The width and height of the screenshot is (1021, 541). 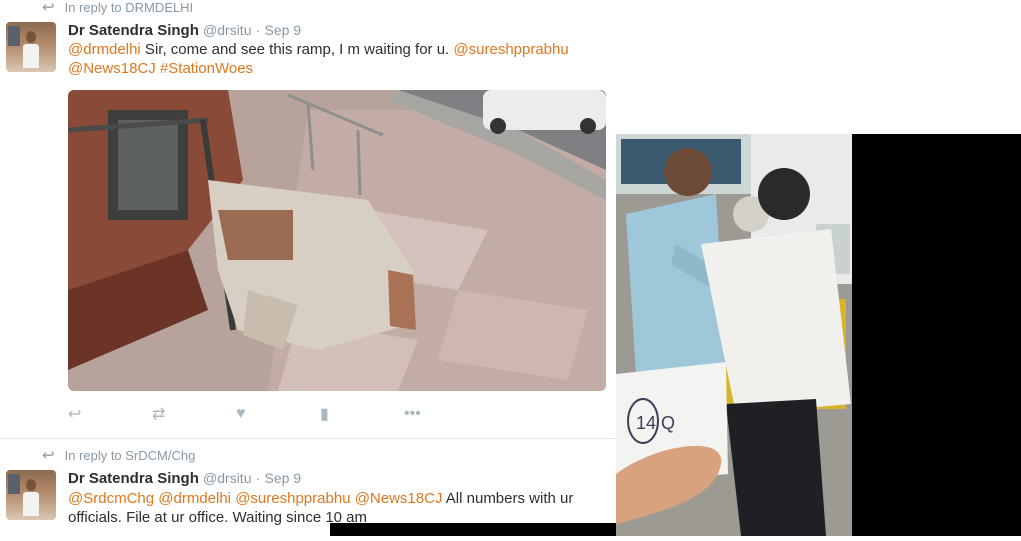 I want to click on reply-context-1: ↩ In reply to DRMDELHI, so click(x=117, y=7).